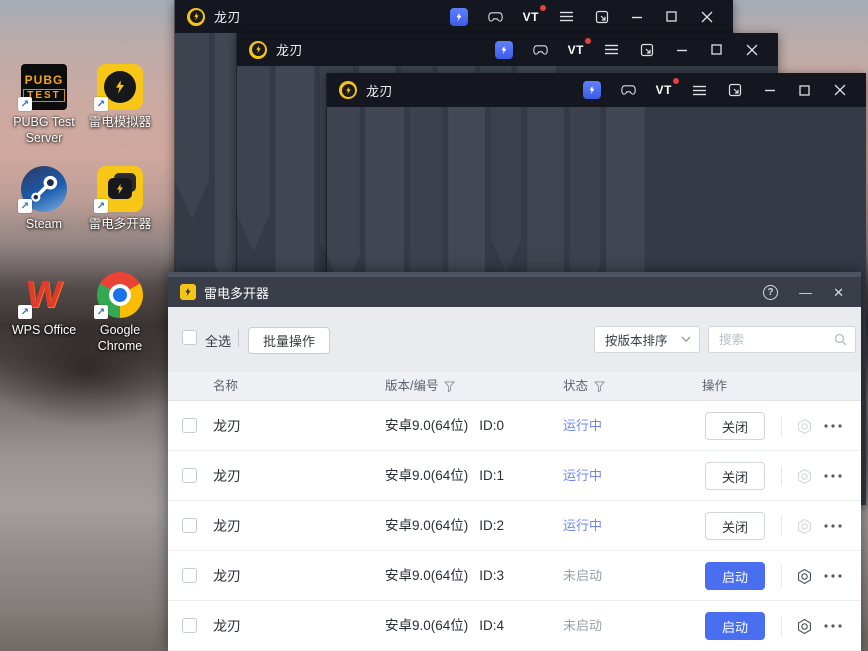 The height and width of the screenshot is (651, 868). I want to click on desktop-icon-google-chrome: ↗ Google Chrome, so click(120, 313).